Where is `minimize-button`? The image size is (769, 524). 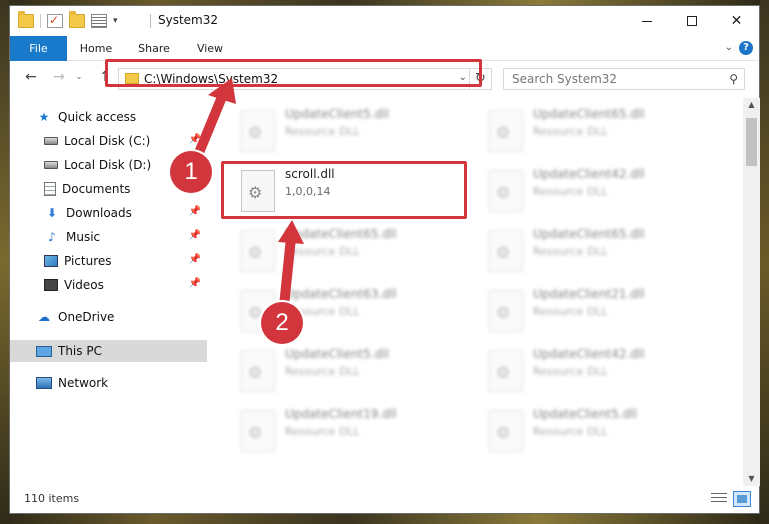 minimize-button is located at coordinates (646, 21).